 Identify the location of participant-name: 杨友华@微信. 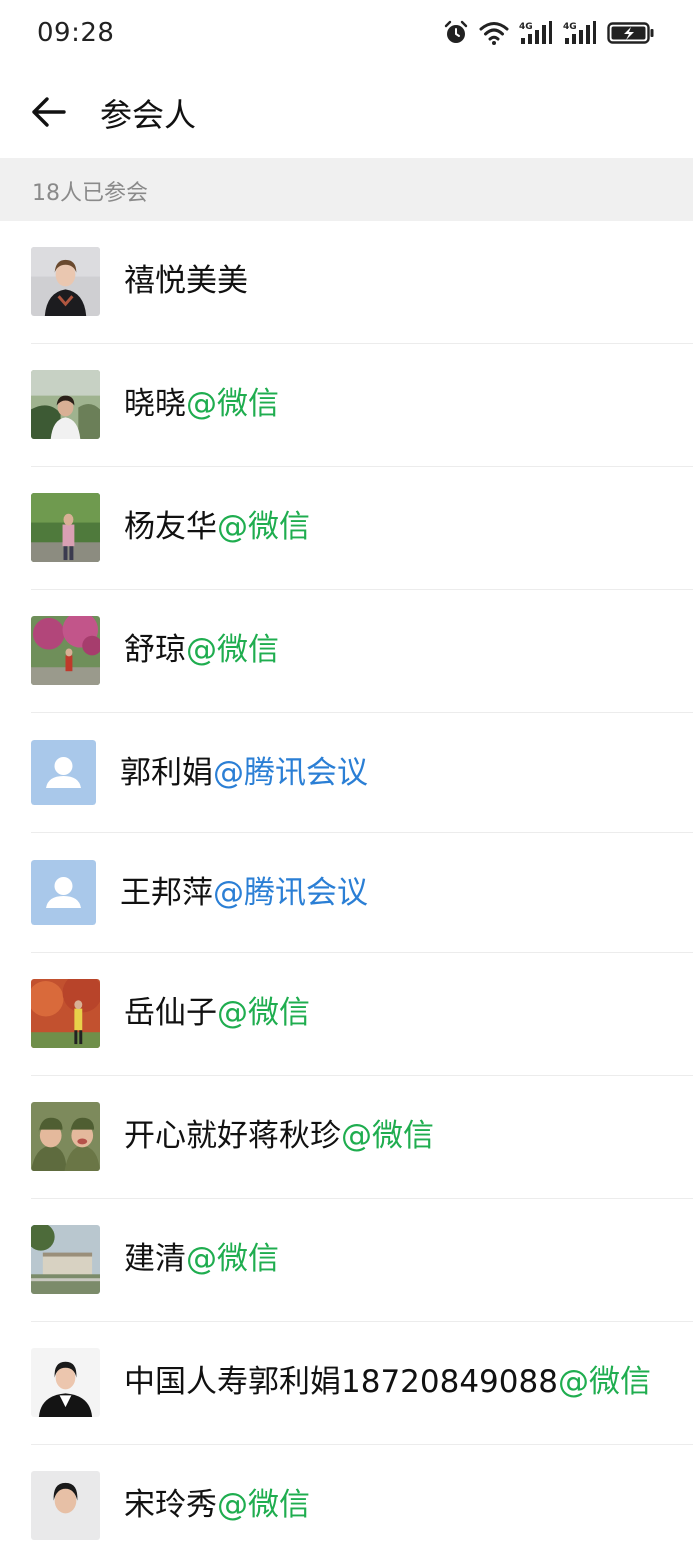
(217, 527).